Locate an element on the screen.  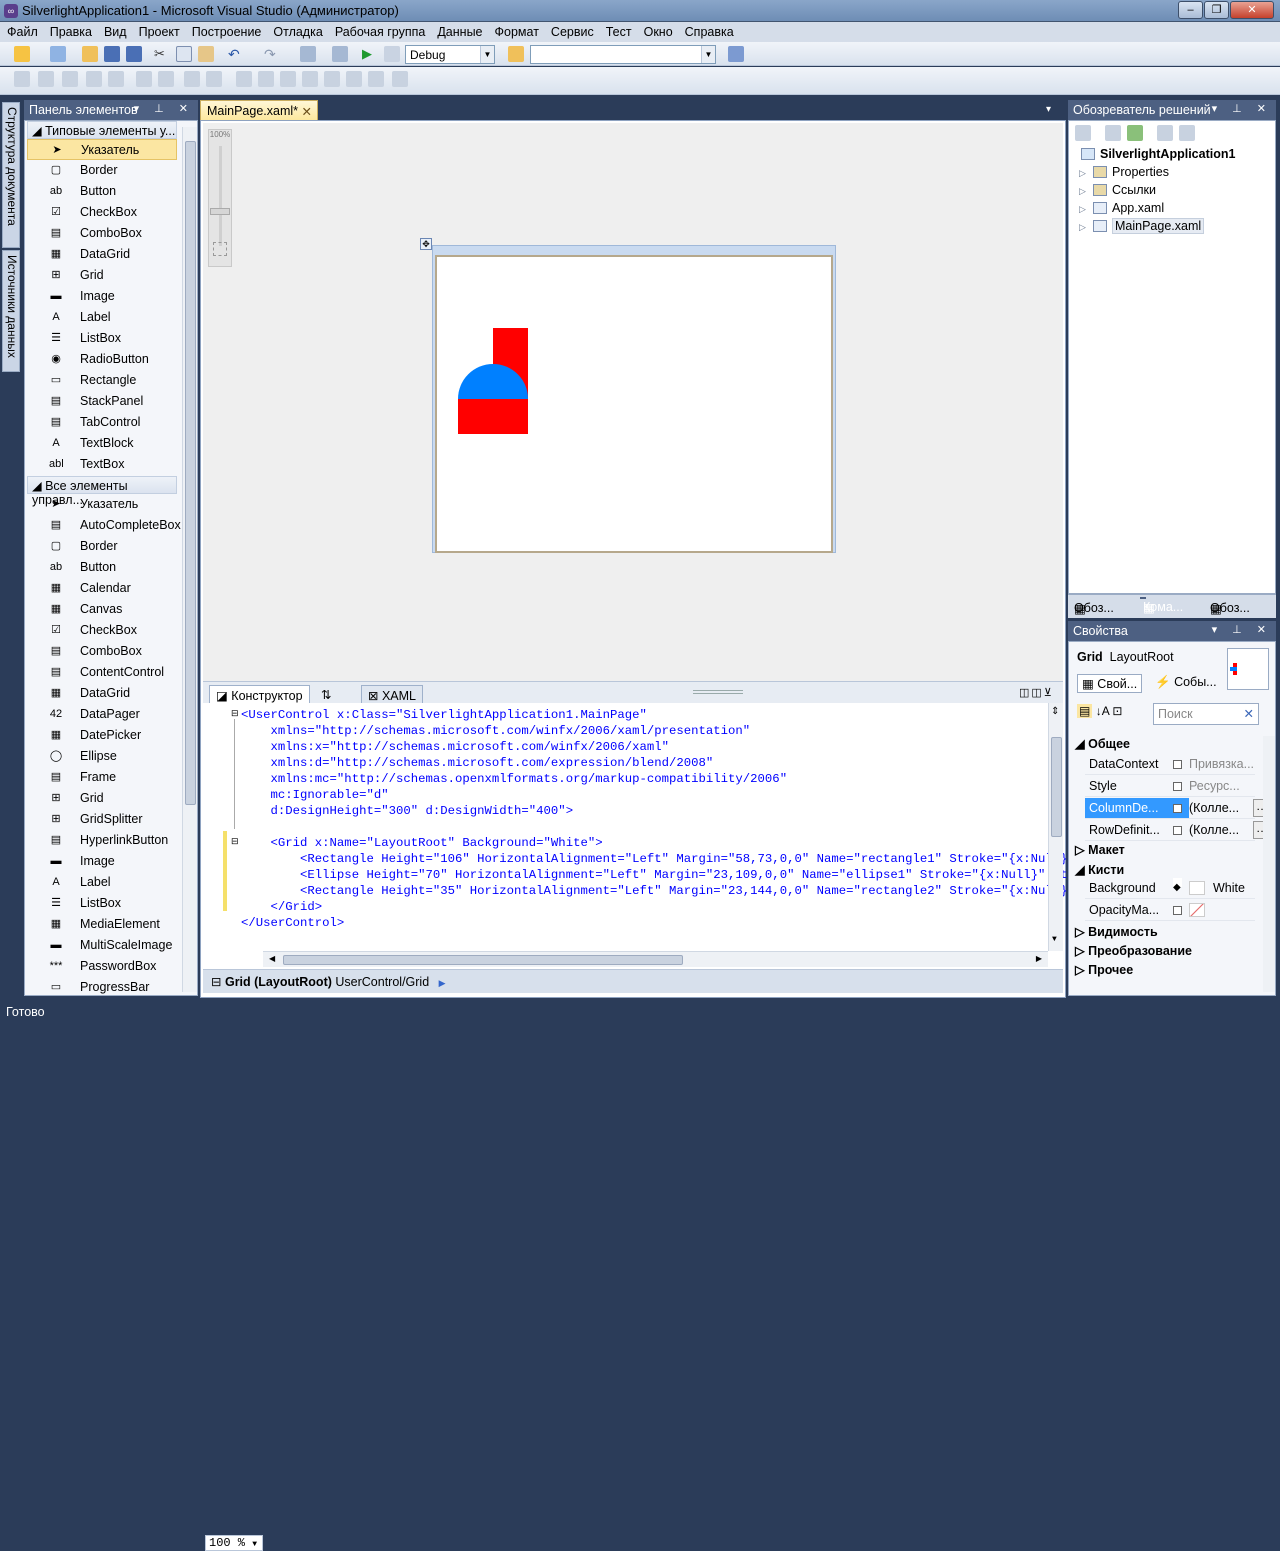
expand-icon: ▷ is located at coordinates (1086, 209).